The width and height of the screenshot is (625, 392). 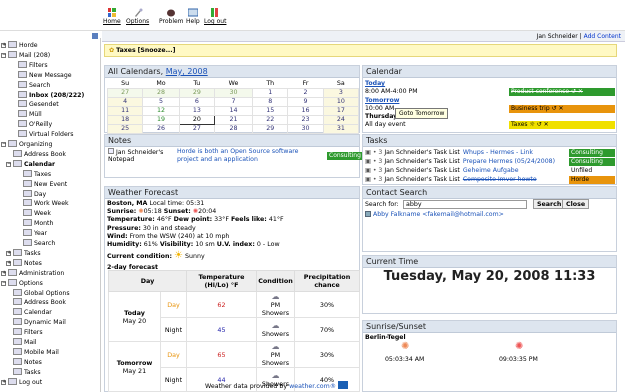 I want to click on event-business-trip: Business trip ↺ ✕, so click(x=562, y=109).